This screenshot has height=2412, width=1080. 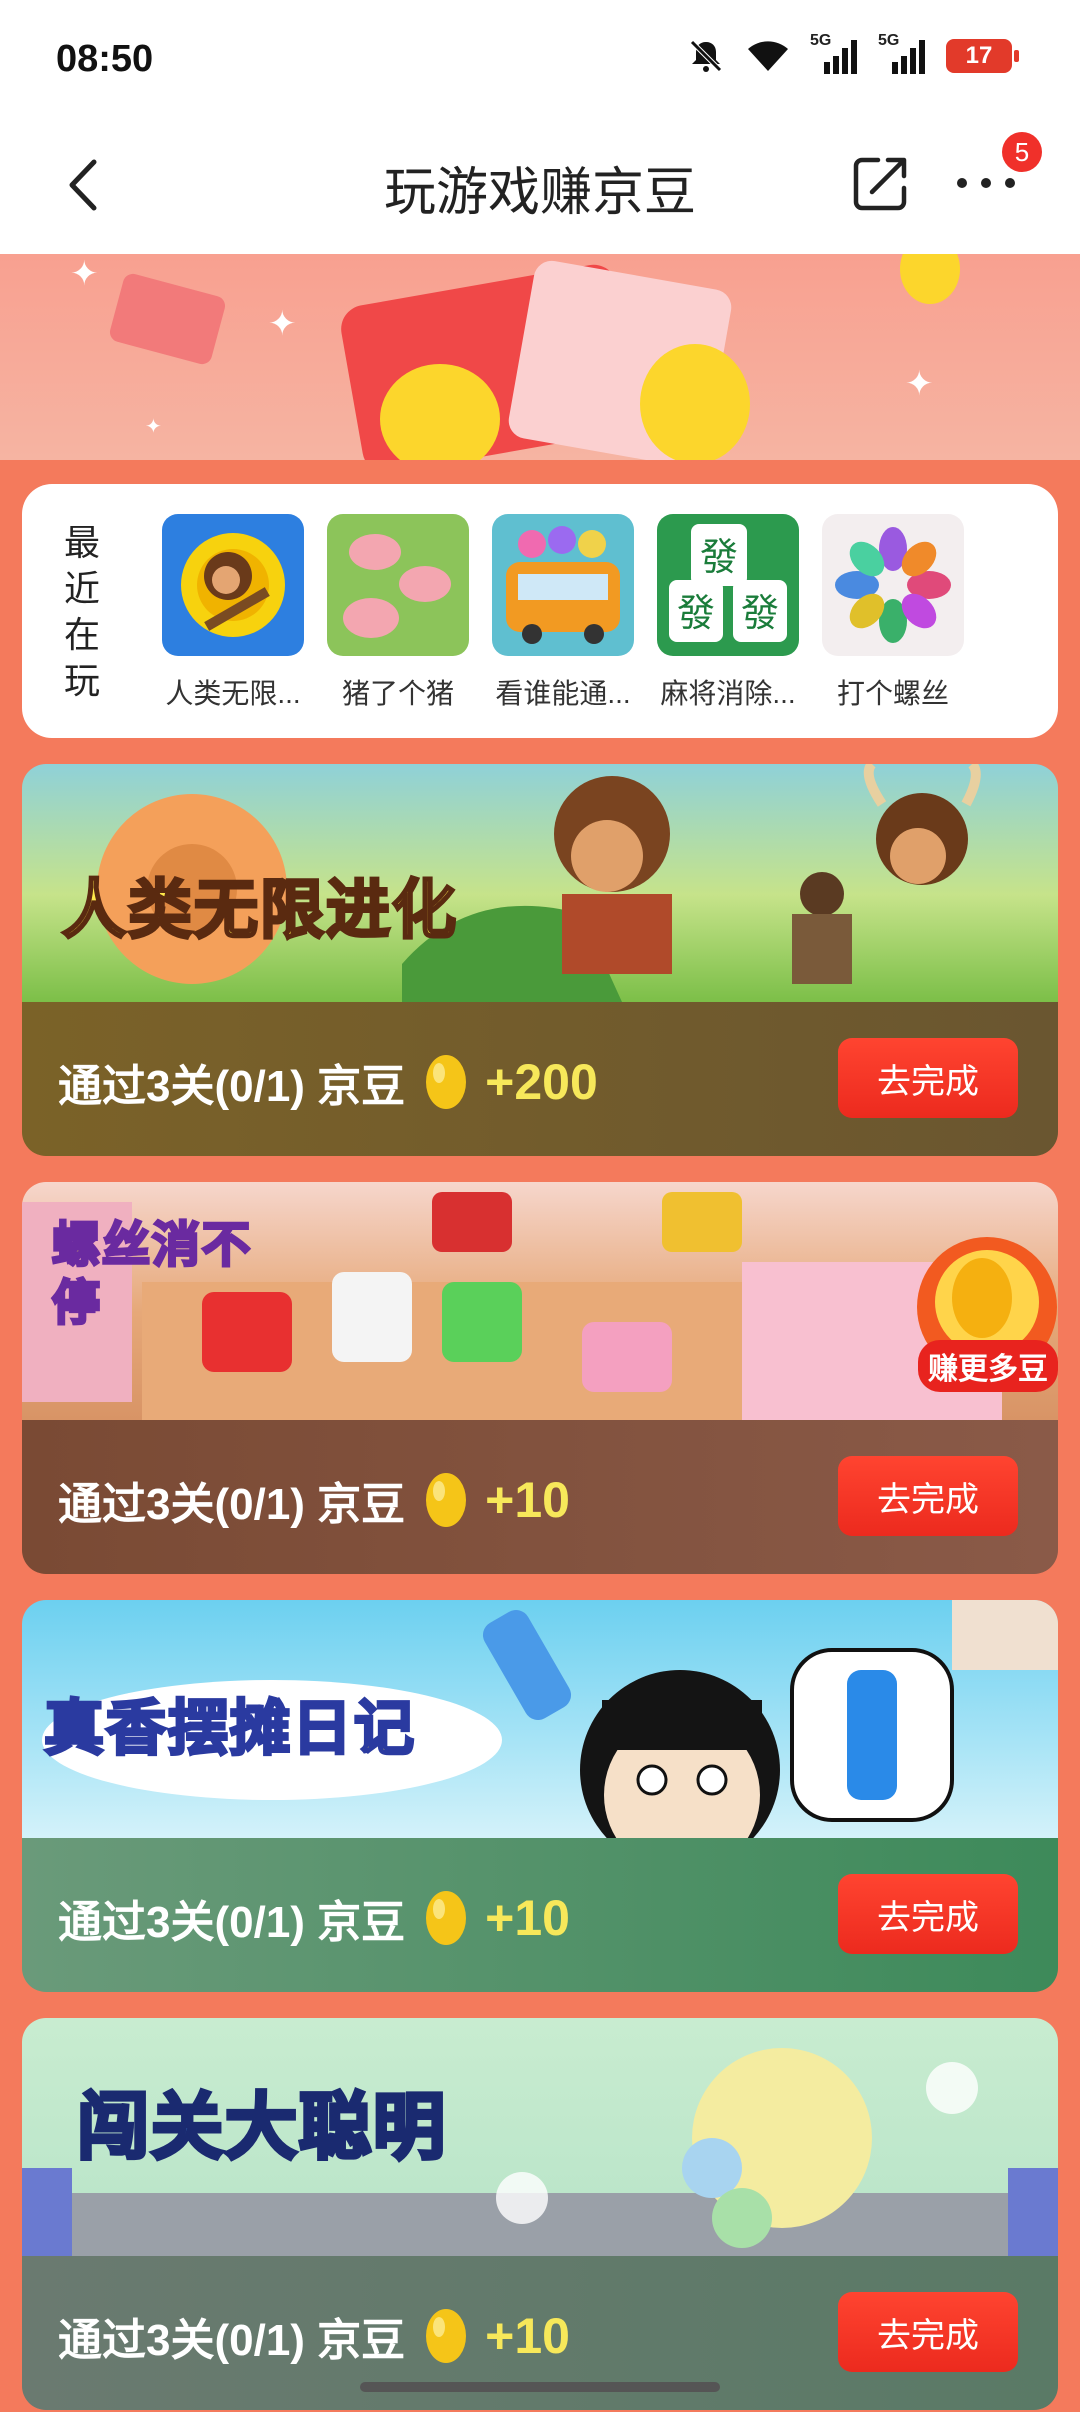 What do you see at coordinates (768, 56) in the screenshot?
I see `wifi-icon` at bounding box center [768, 56].